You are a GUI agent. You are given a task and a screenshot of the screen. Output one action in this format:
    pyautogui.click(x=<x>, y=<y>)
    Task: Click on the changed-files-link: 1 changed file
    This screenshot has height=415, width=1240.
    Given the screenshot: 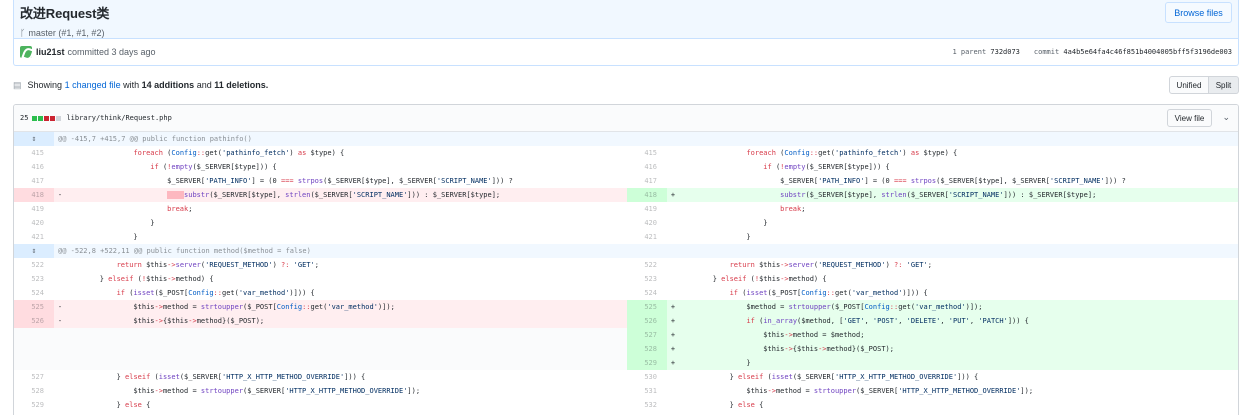 What is the action you would take?
    pyautogui.click(x=93, y=85)
    